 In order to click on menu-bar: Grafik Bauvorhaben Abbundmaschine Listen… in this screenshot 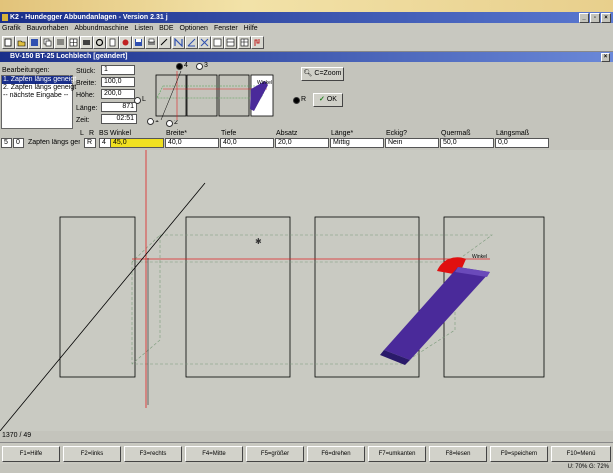, I will do `click(306, 28)`.